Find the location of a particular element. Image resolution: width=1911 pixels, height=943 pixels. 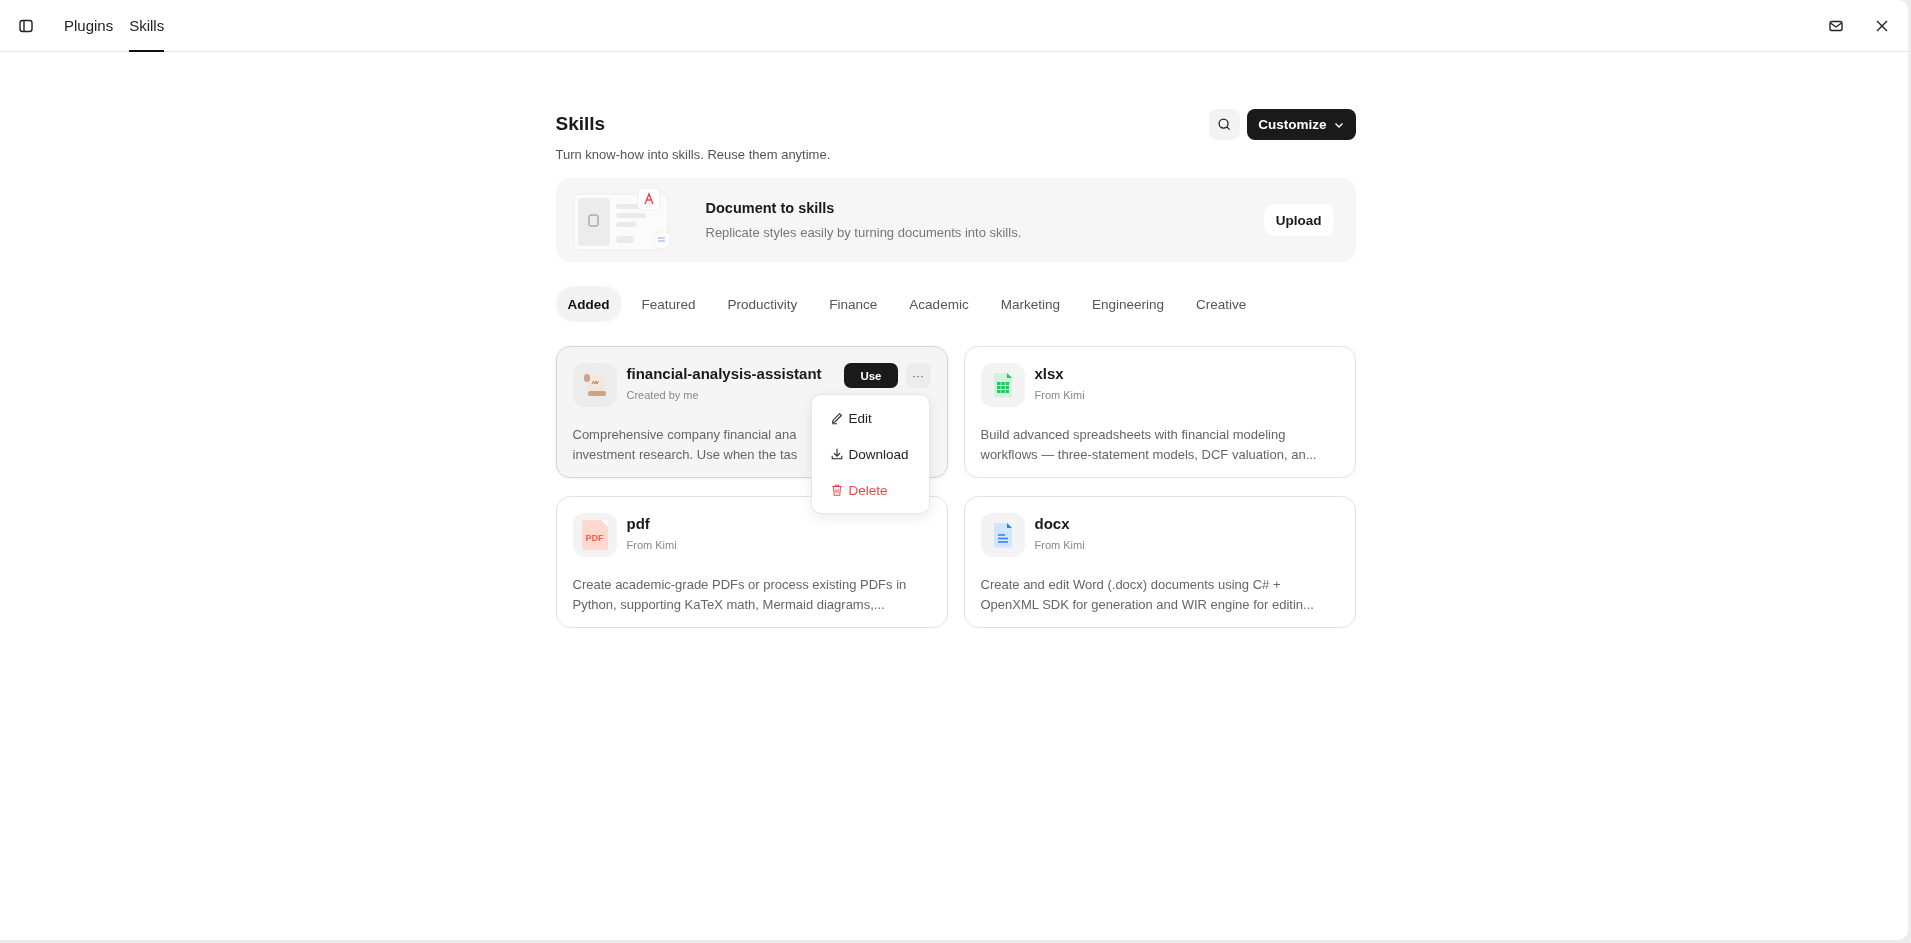

customize-button: Customize is located at coordinates (1301, 124).